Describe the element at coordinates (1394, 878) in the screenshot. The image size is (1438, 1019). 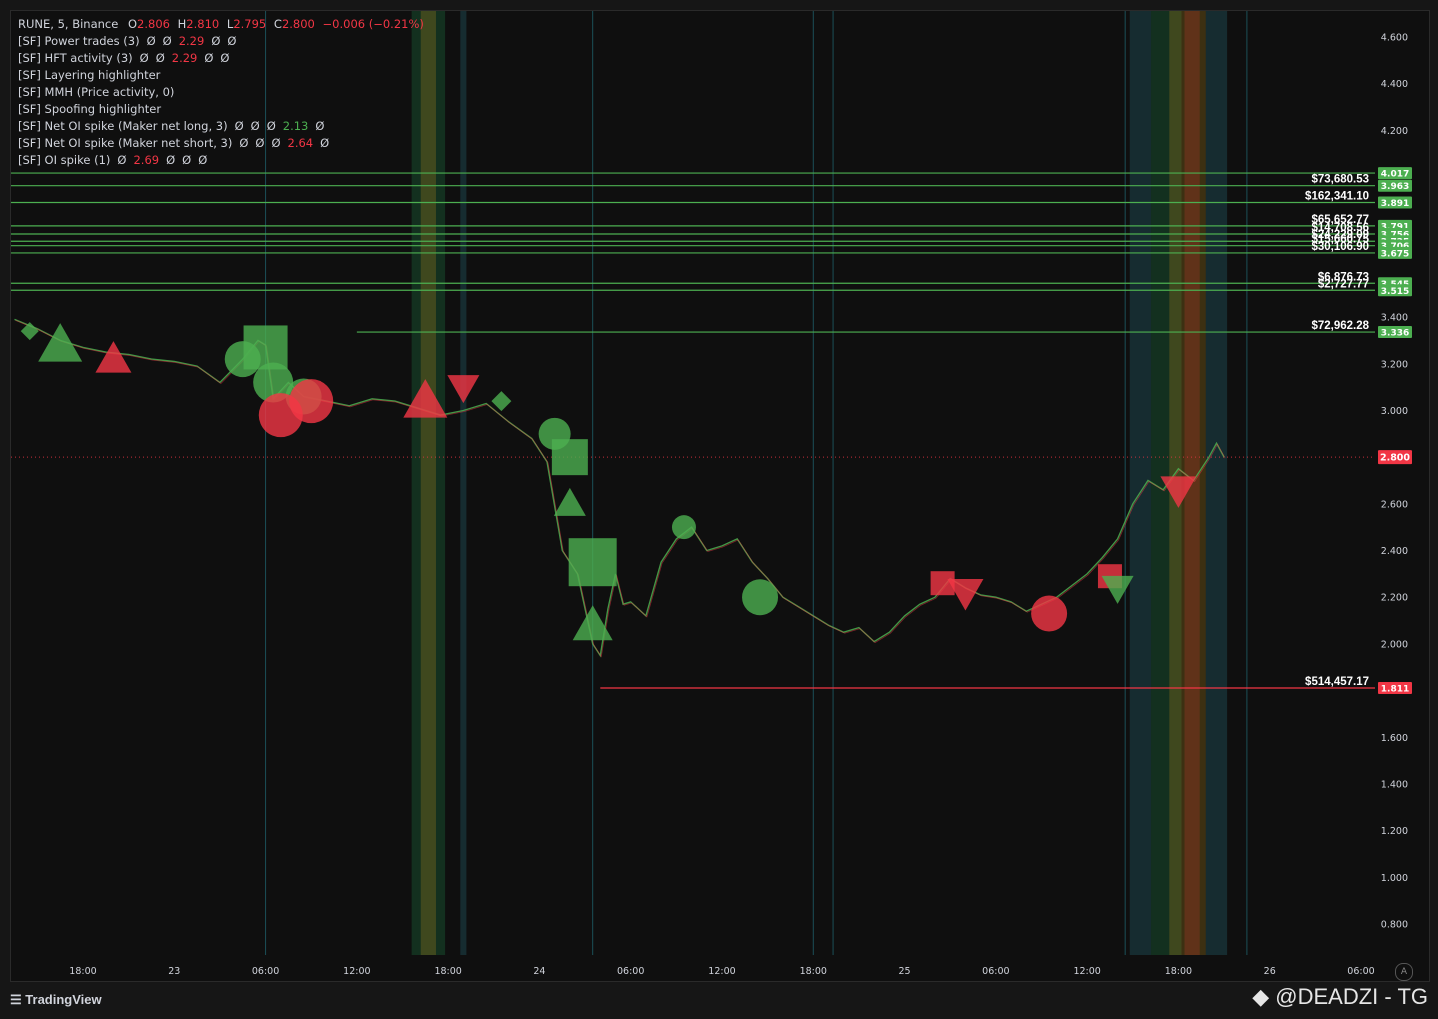
I see `y-axis-tick-label: 1.000` at that location.